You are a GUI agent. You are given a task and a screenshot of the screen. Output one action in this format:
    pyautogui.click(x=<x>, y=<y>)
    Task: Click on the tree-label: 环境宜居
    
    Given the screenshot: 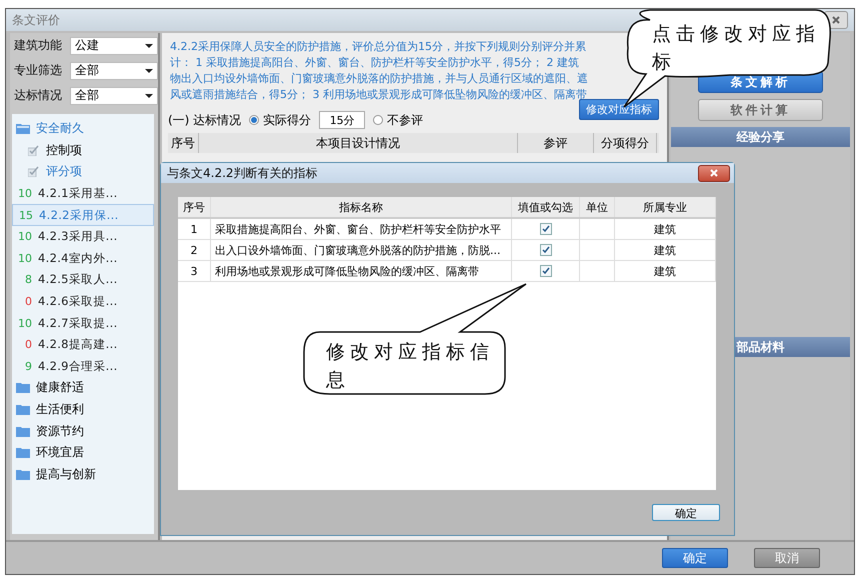 What is the action you would take?
    pyautogui.click(x=60, y=453)
    